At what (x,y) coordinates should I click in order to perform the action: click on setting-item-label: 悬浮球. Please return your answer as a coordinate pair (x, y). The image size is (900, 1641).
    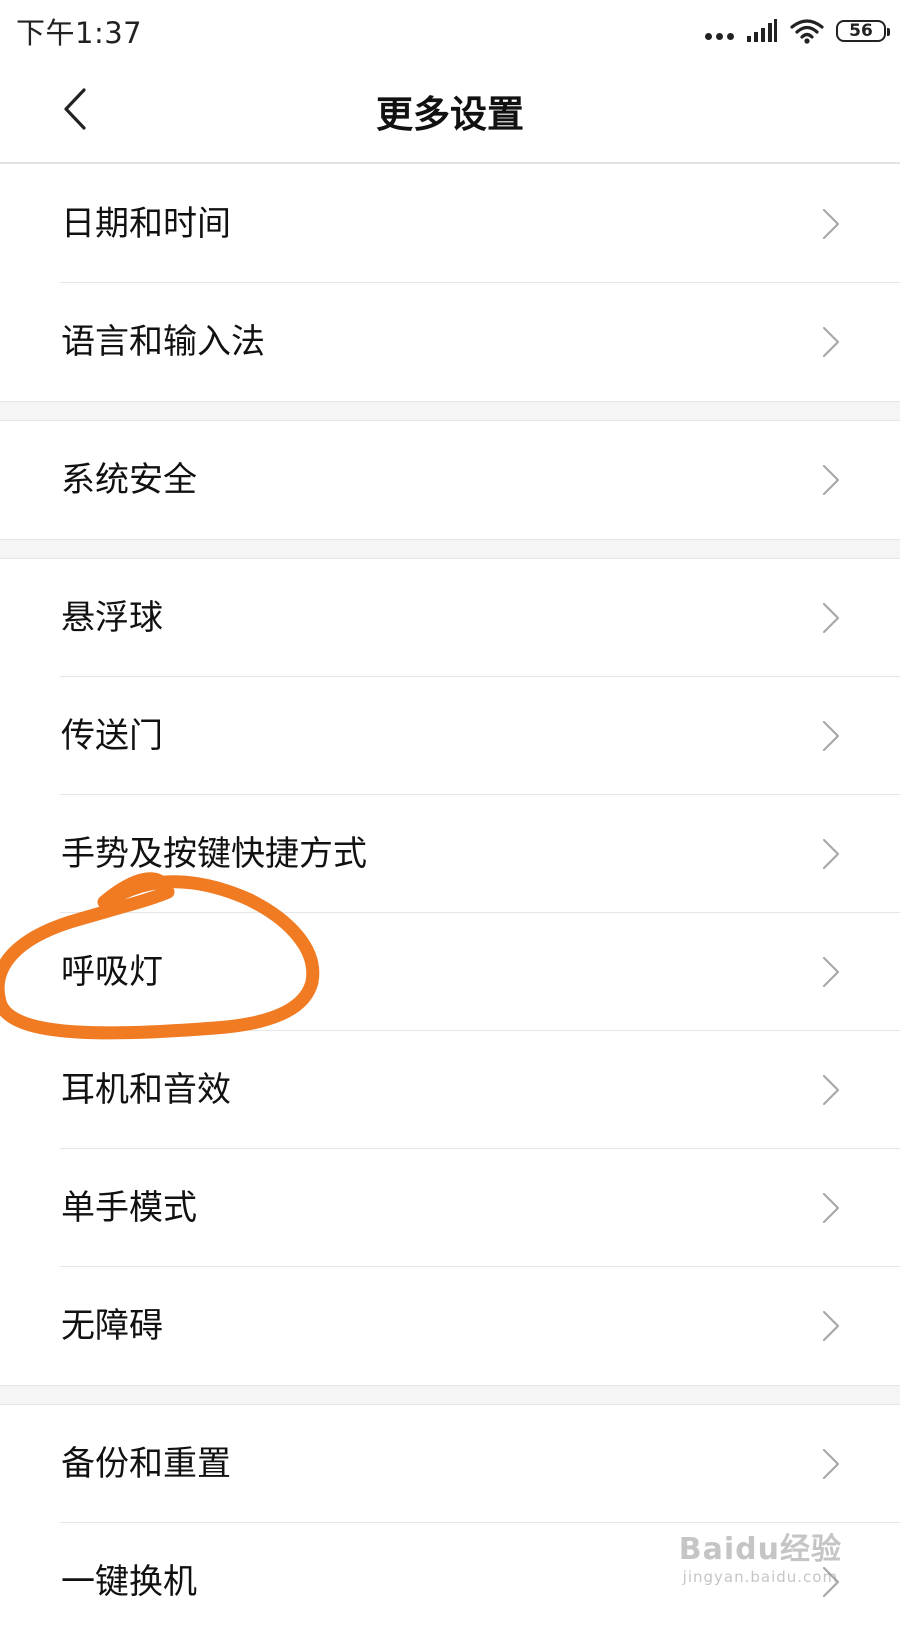
    Looking at the image, I should click on (112, 618).